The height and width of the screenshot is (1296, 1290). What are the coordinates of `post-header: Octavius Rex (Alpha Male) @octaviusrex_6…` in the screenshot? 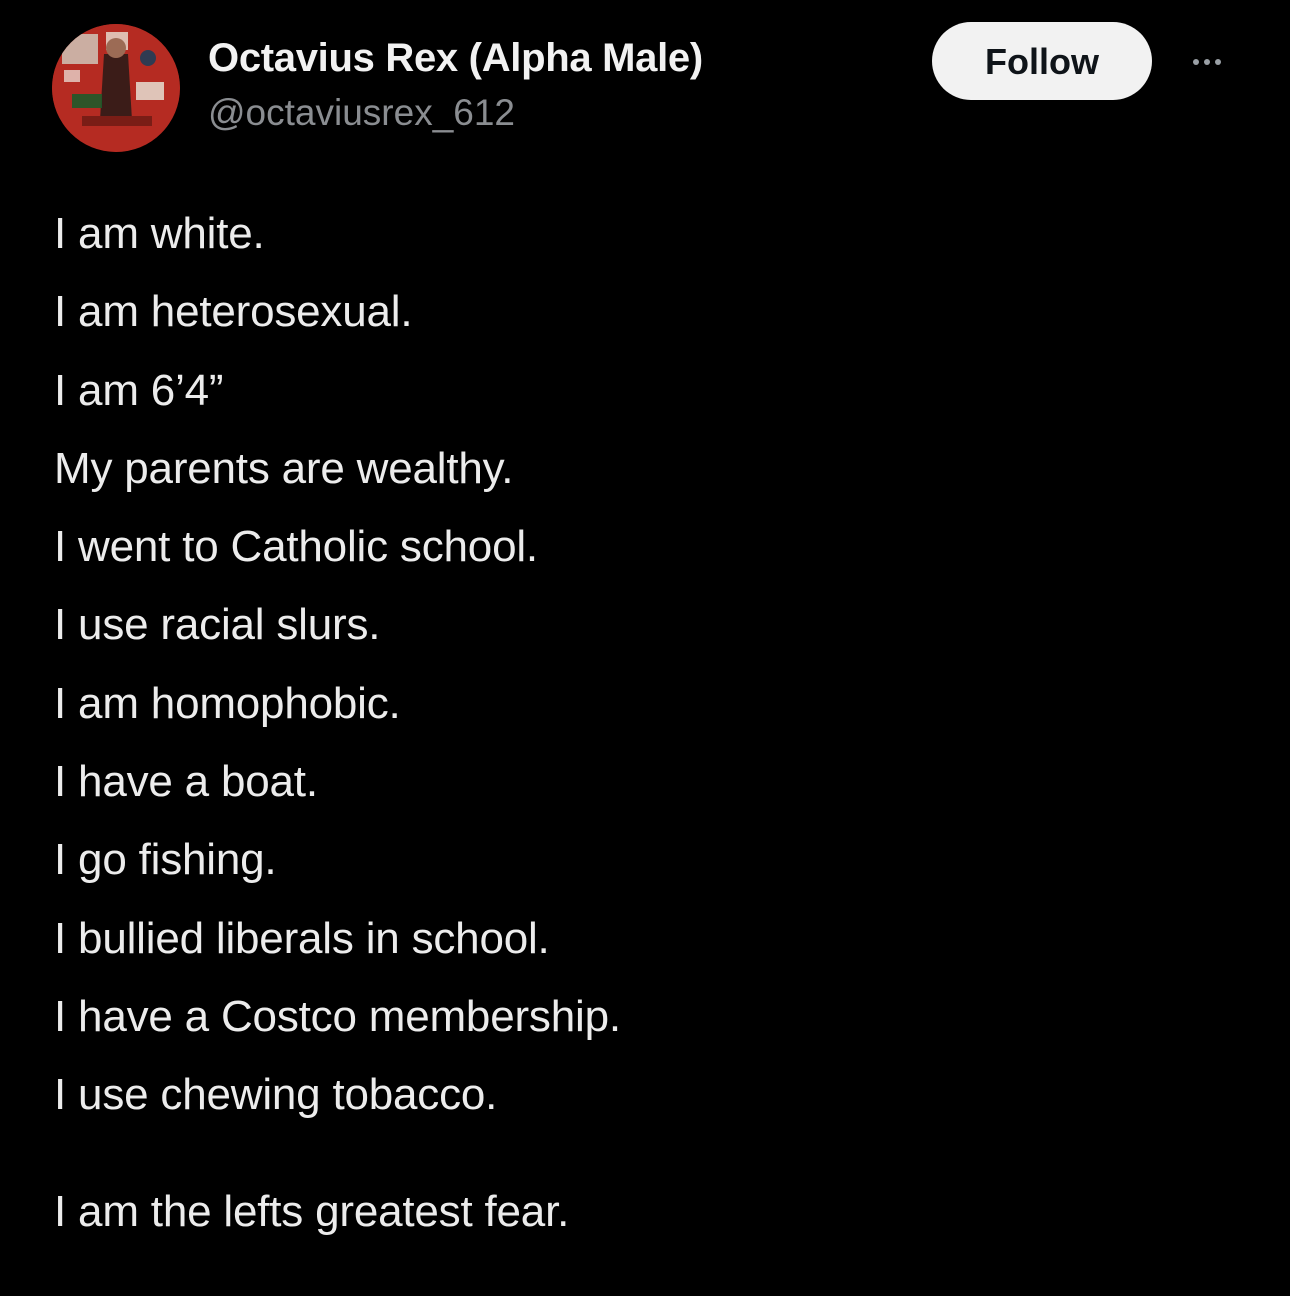 It's located at (652, 85).